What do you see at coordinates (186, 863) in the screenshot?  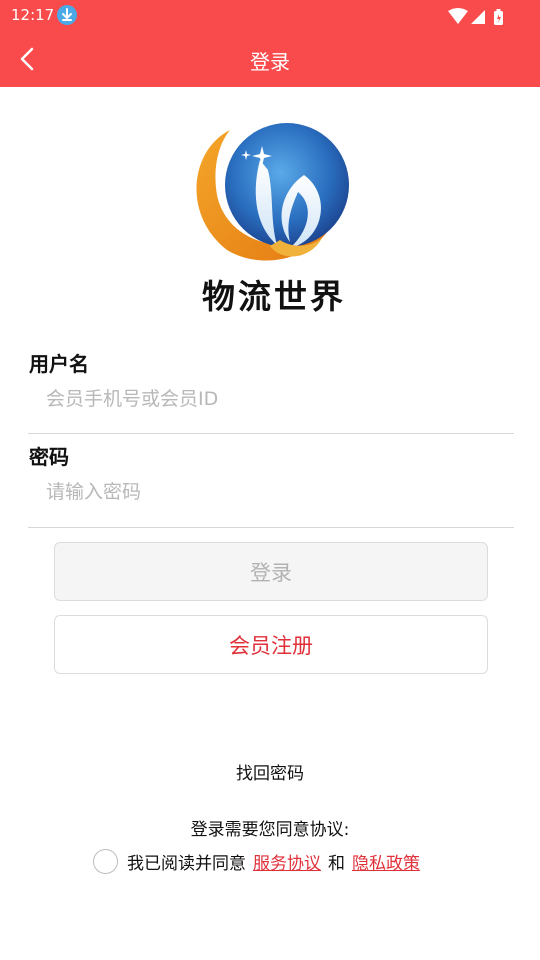 I see `agreement-prefix: 我已阅读并同意` at bounding box center [186, 863].